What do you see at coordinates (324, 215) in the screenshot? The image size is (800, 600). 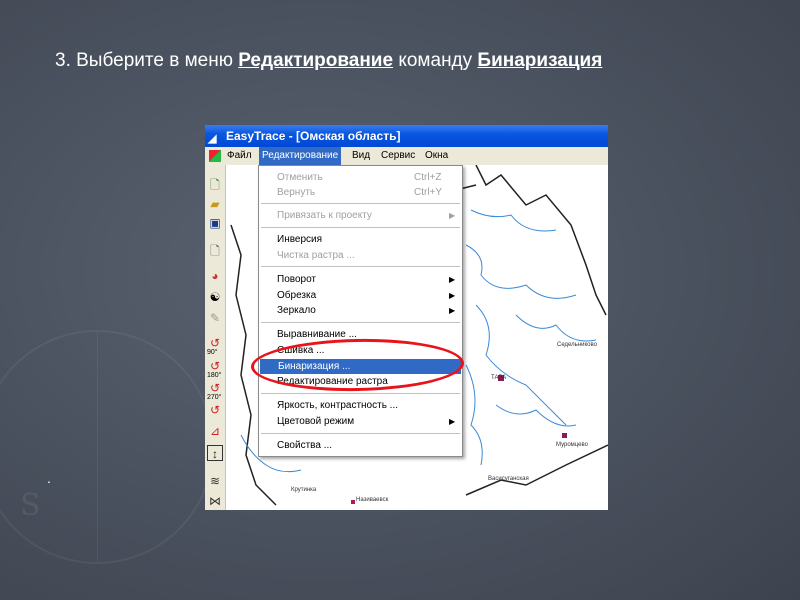 I see `menu-item-label: Привязать к проекту` at bounding box center [324, 215].